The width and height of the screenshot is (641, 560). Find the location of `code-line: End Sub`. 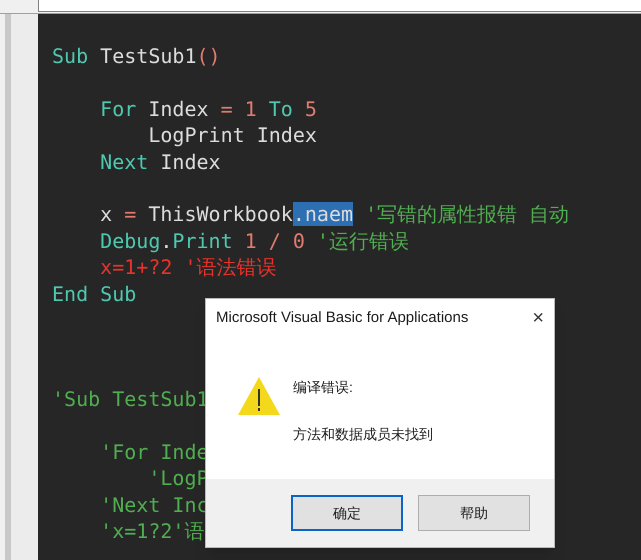

code-line: End Sub is located at coordinates (94, 294).